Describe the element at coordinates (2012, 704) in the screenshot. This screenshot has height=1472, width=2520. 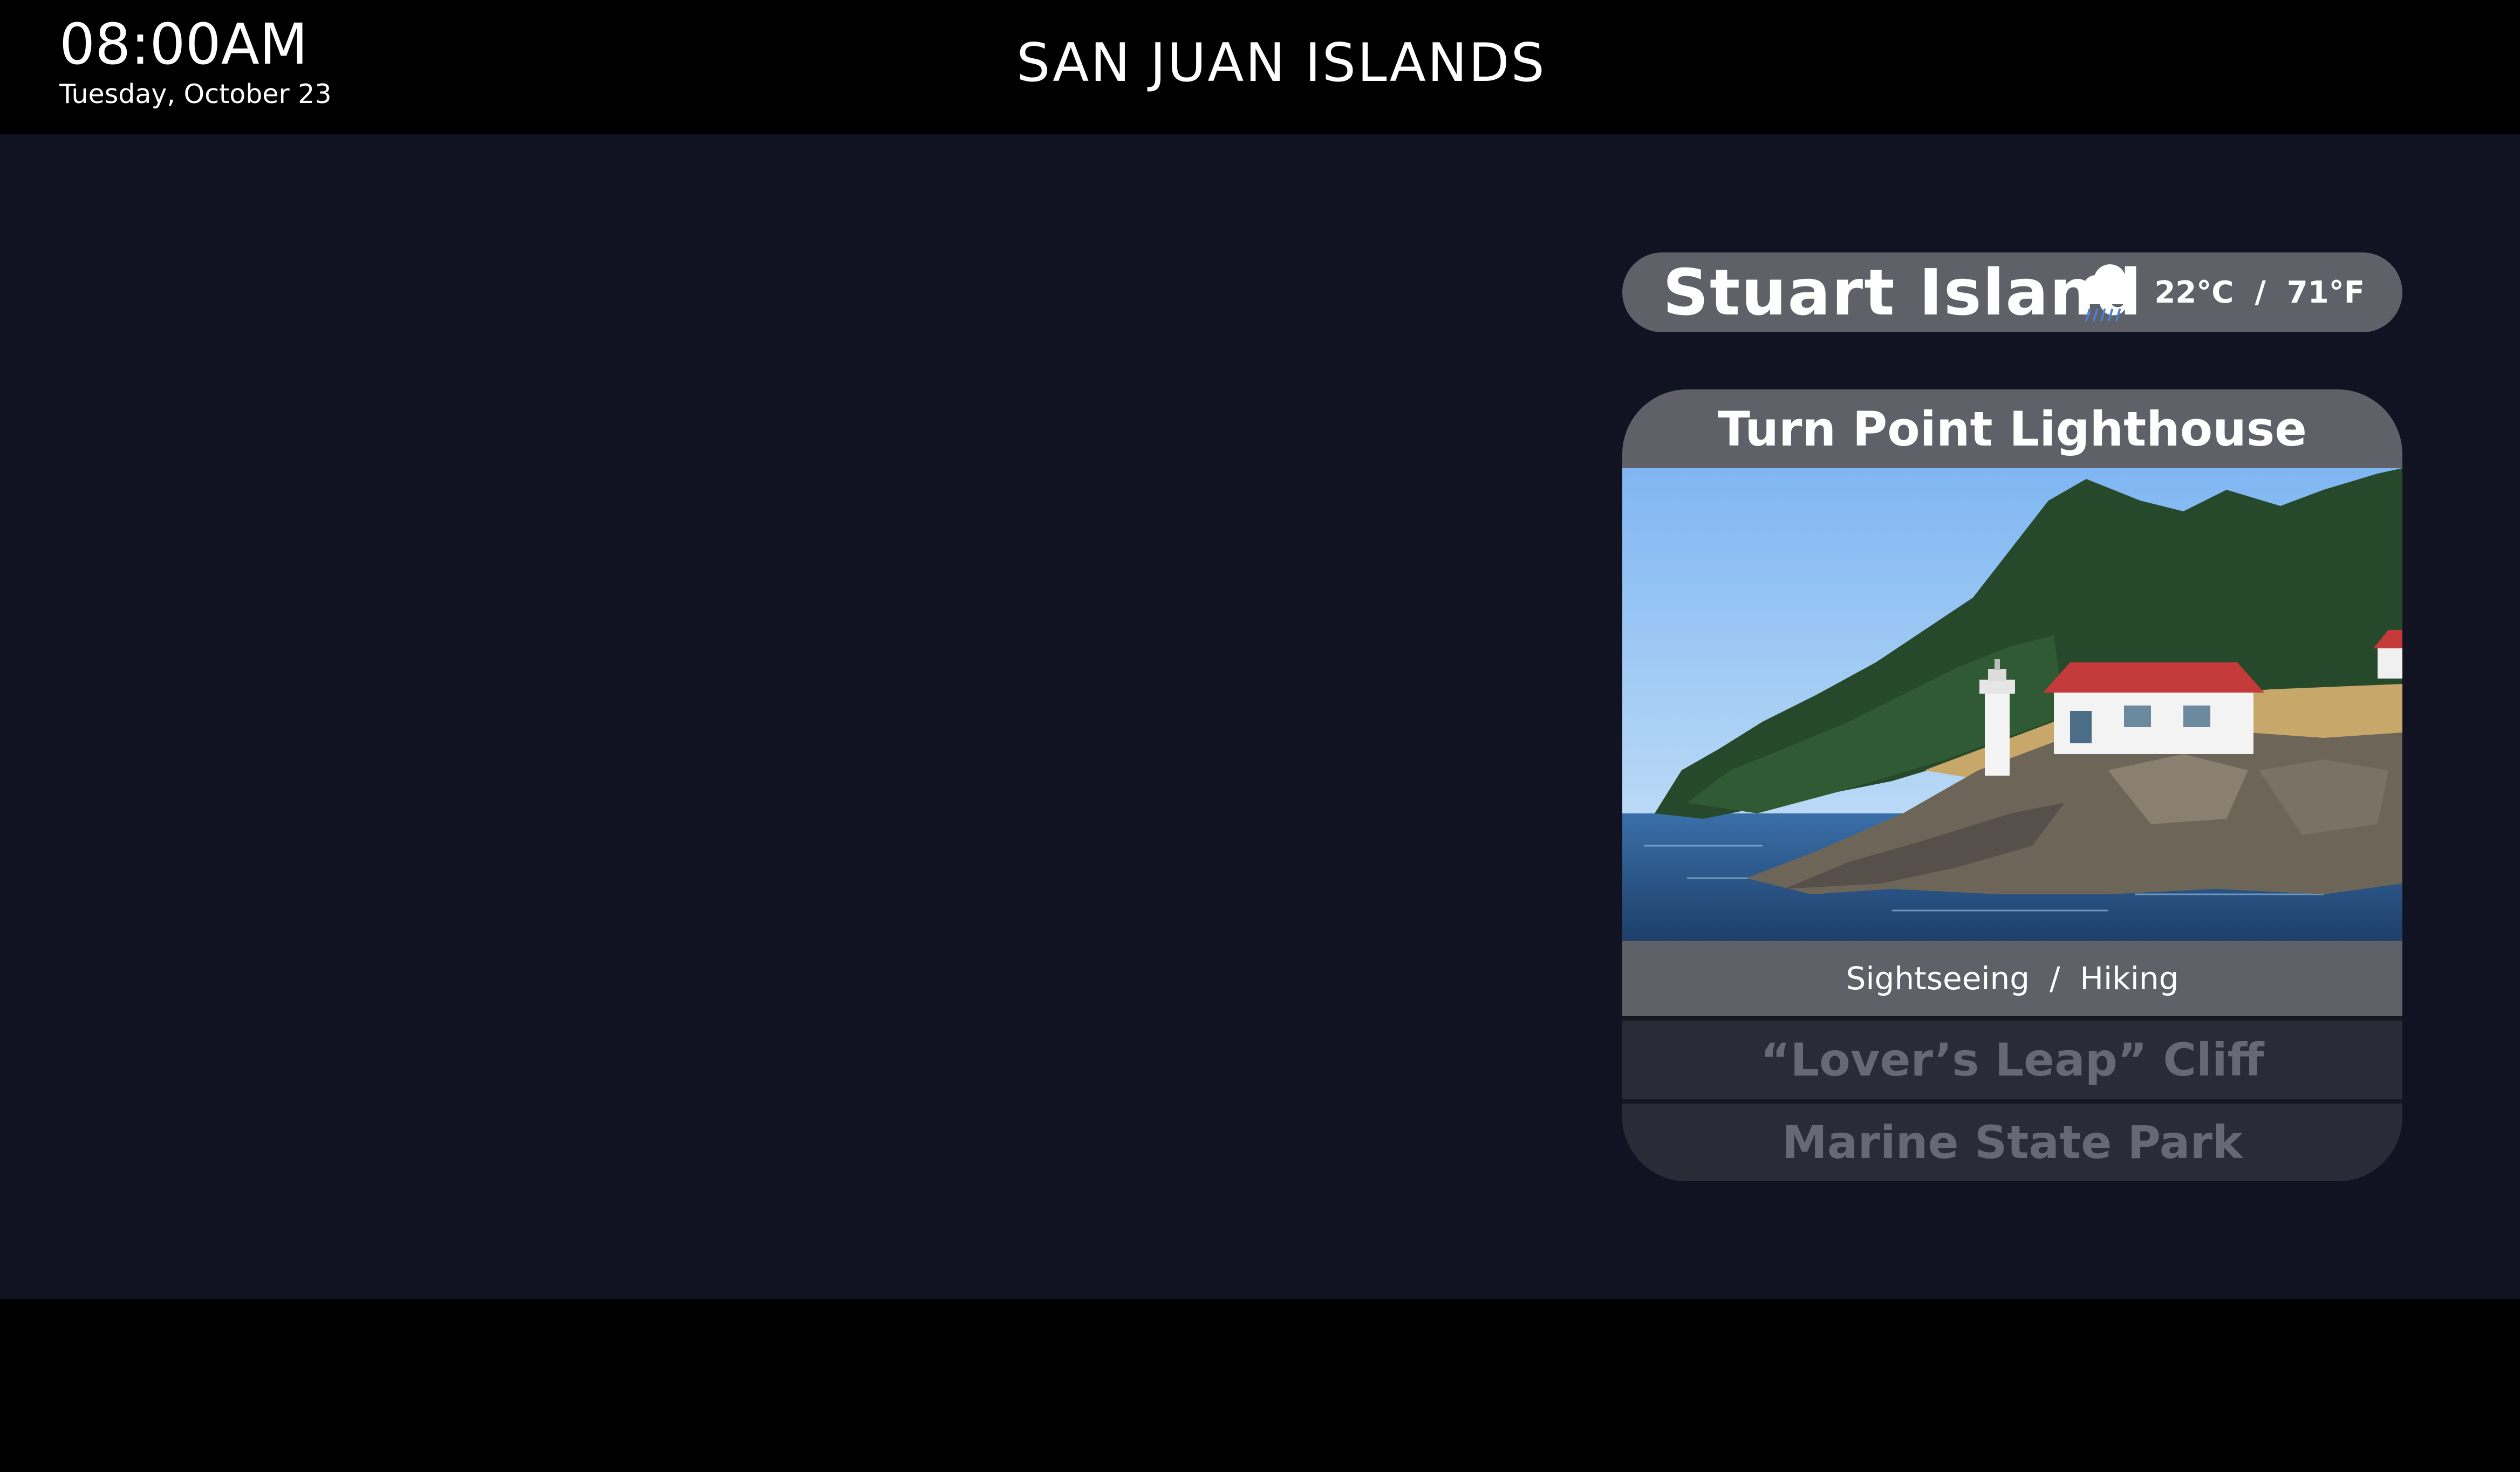
I see `lighthouse-photo` at that location.